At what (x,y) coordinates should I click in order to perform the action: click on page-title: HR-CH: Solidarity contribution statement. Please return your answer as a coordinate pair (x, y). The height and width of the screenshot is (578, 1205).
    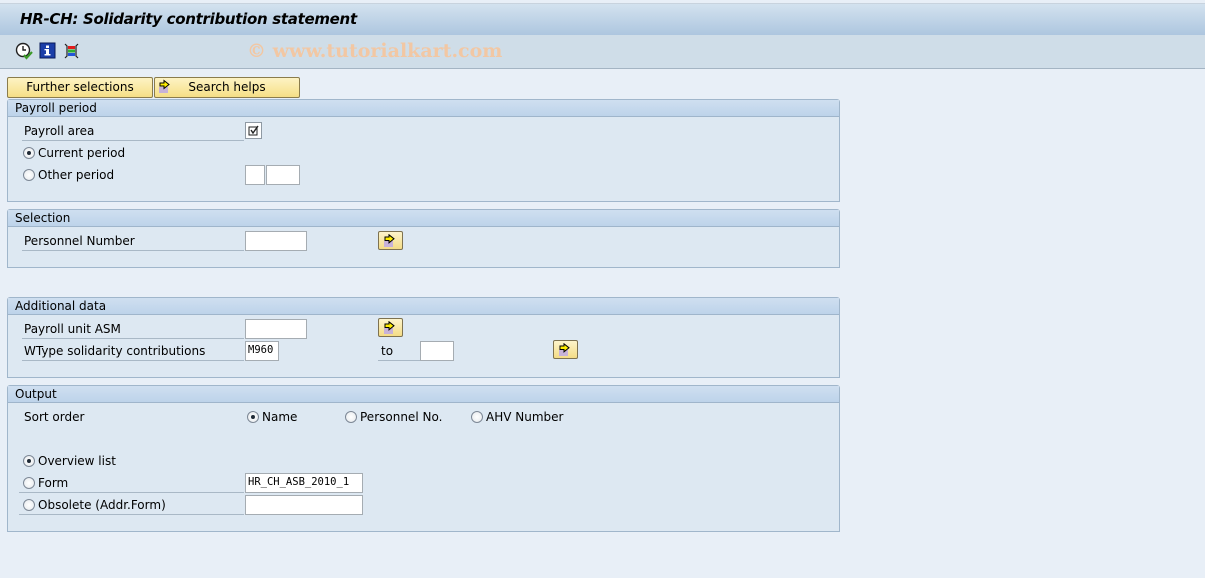
    Looking at the image, I should click on (188, 19).